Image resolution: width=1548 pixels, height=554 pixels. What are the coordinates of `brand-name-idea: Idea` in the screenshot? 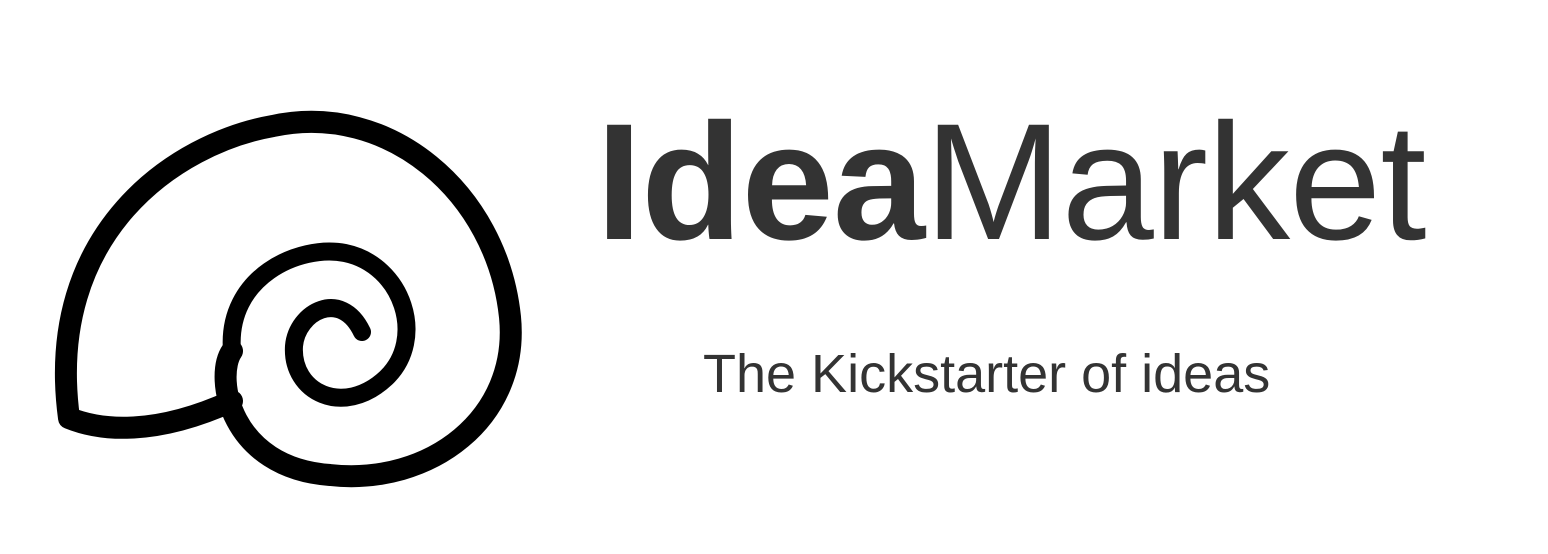 It's located at (760, 182).